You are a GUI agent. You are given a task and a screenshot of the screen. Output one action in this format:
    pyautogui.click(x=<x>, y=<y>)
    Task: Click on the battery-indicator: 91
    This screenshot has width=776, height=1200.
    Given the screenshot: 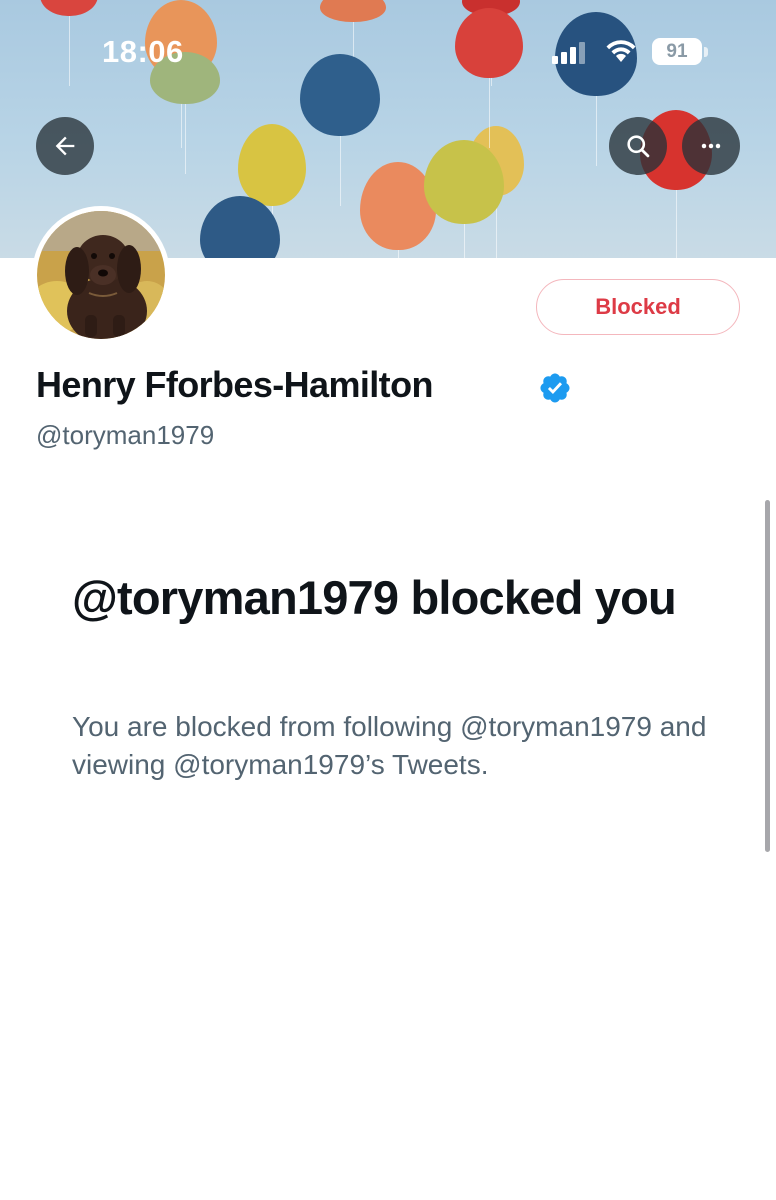 What is the action you would take?
    pyautogui.click(x=677, y=51)
    